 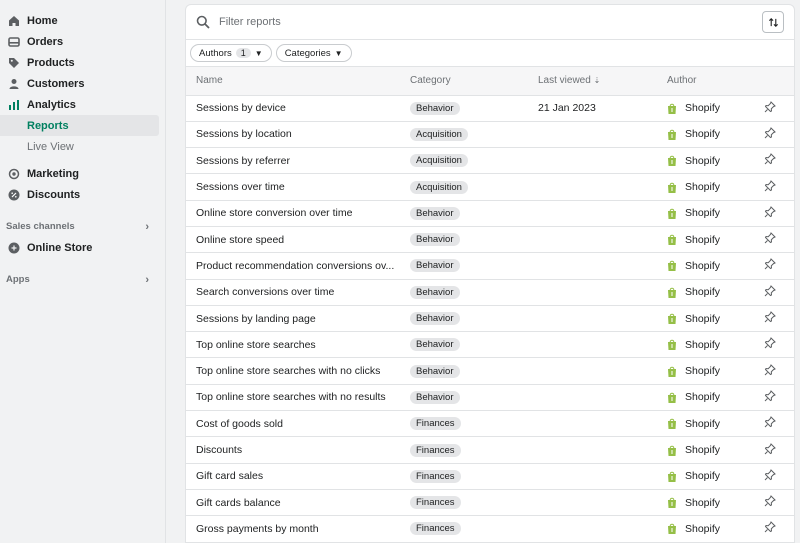 What do you see at coordinates (710, 81) in the screenshot?
I see `column-header-author: Author` at bounding box center [710, 81].